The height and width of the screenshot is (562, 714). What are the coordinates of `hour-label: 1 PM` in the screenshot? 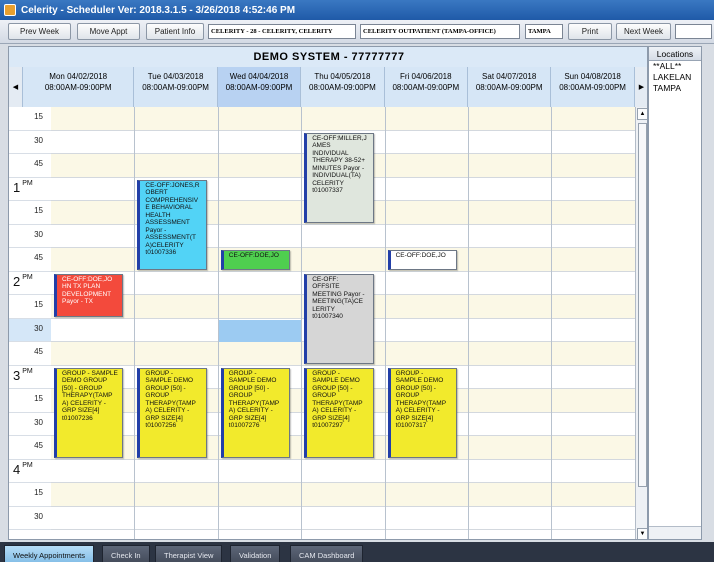 It's located at (23, 187).